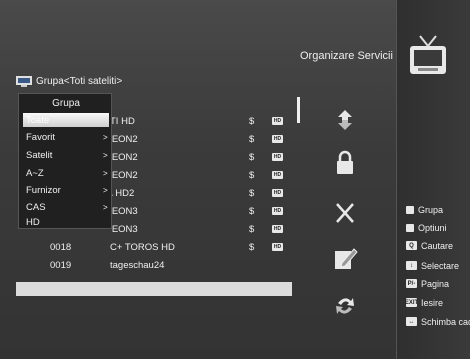  What do you see at coordinates (154, 289) in the screenshot?
I see `selected-row` at bounding box center [154, 289].